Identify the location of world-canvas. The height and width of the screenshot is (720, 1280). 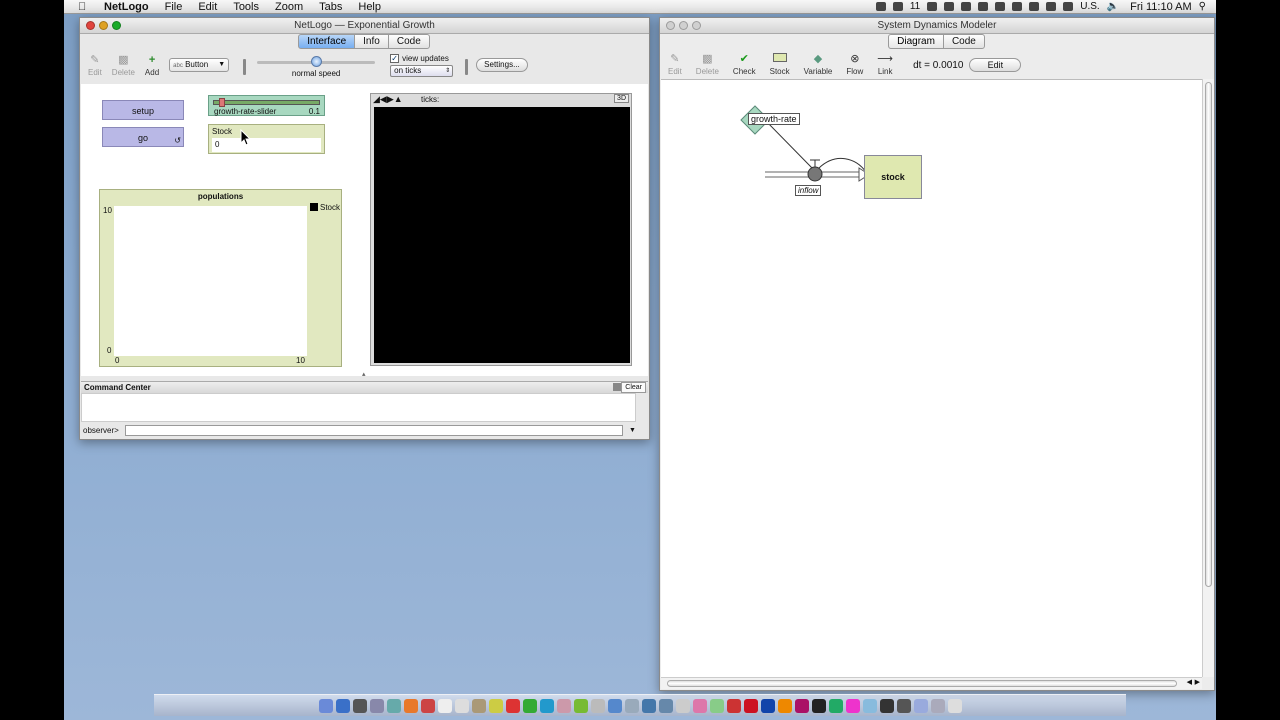
(502, 235).